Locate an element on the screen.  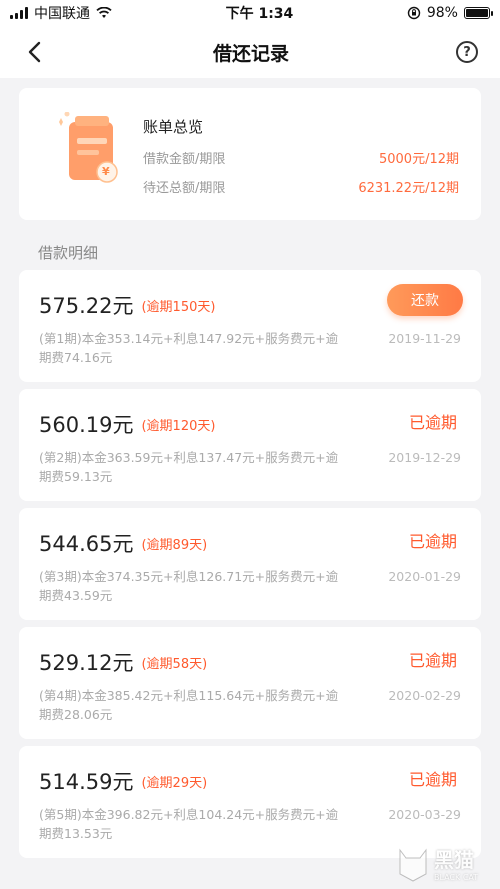
summary-row-value: 5000元/12期 is located at coordinates (418, 159).